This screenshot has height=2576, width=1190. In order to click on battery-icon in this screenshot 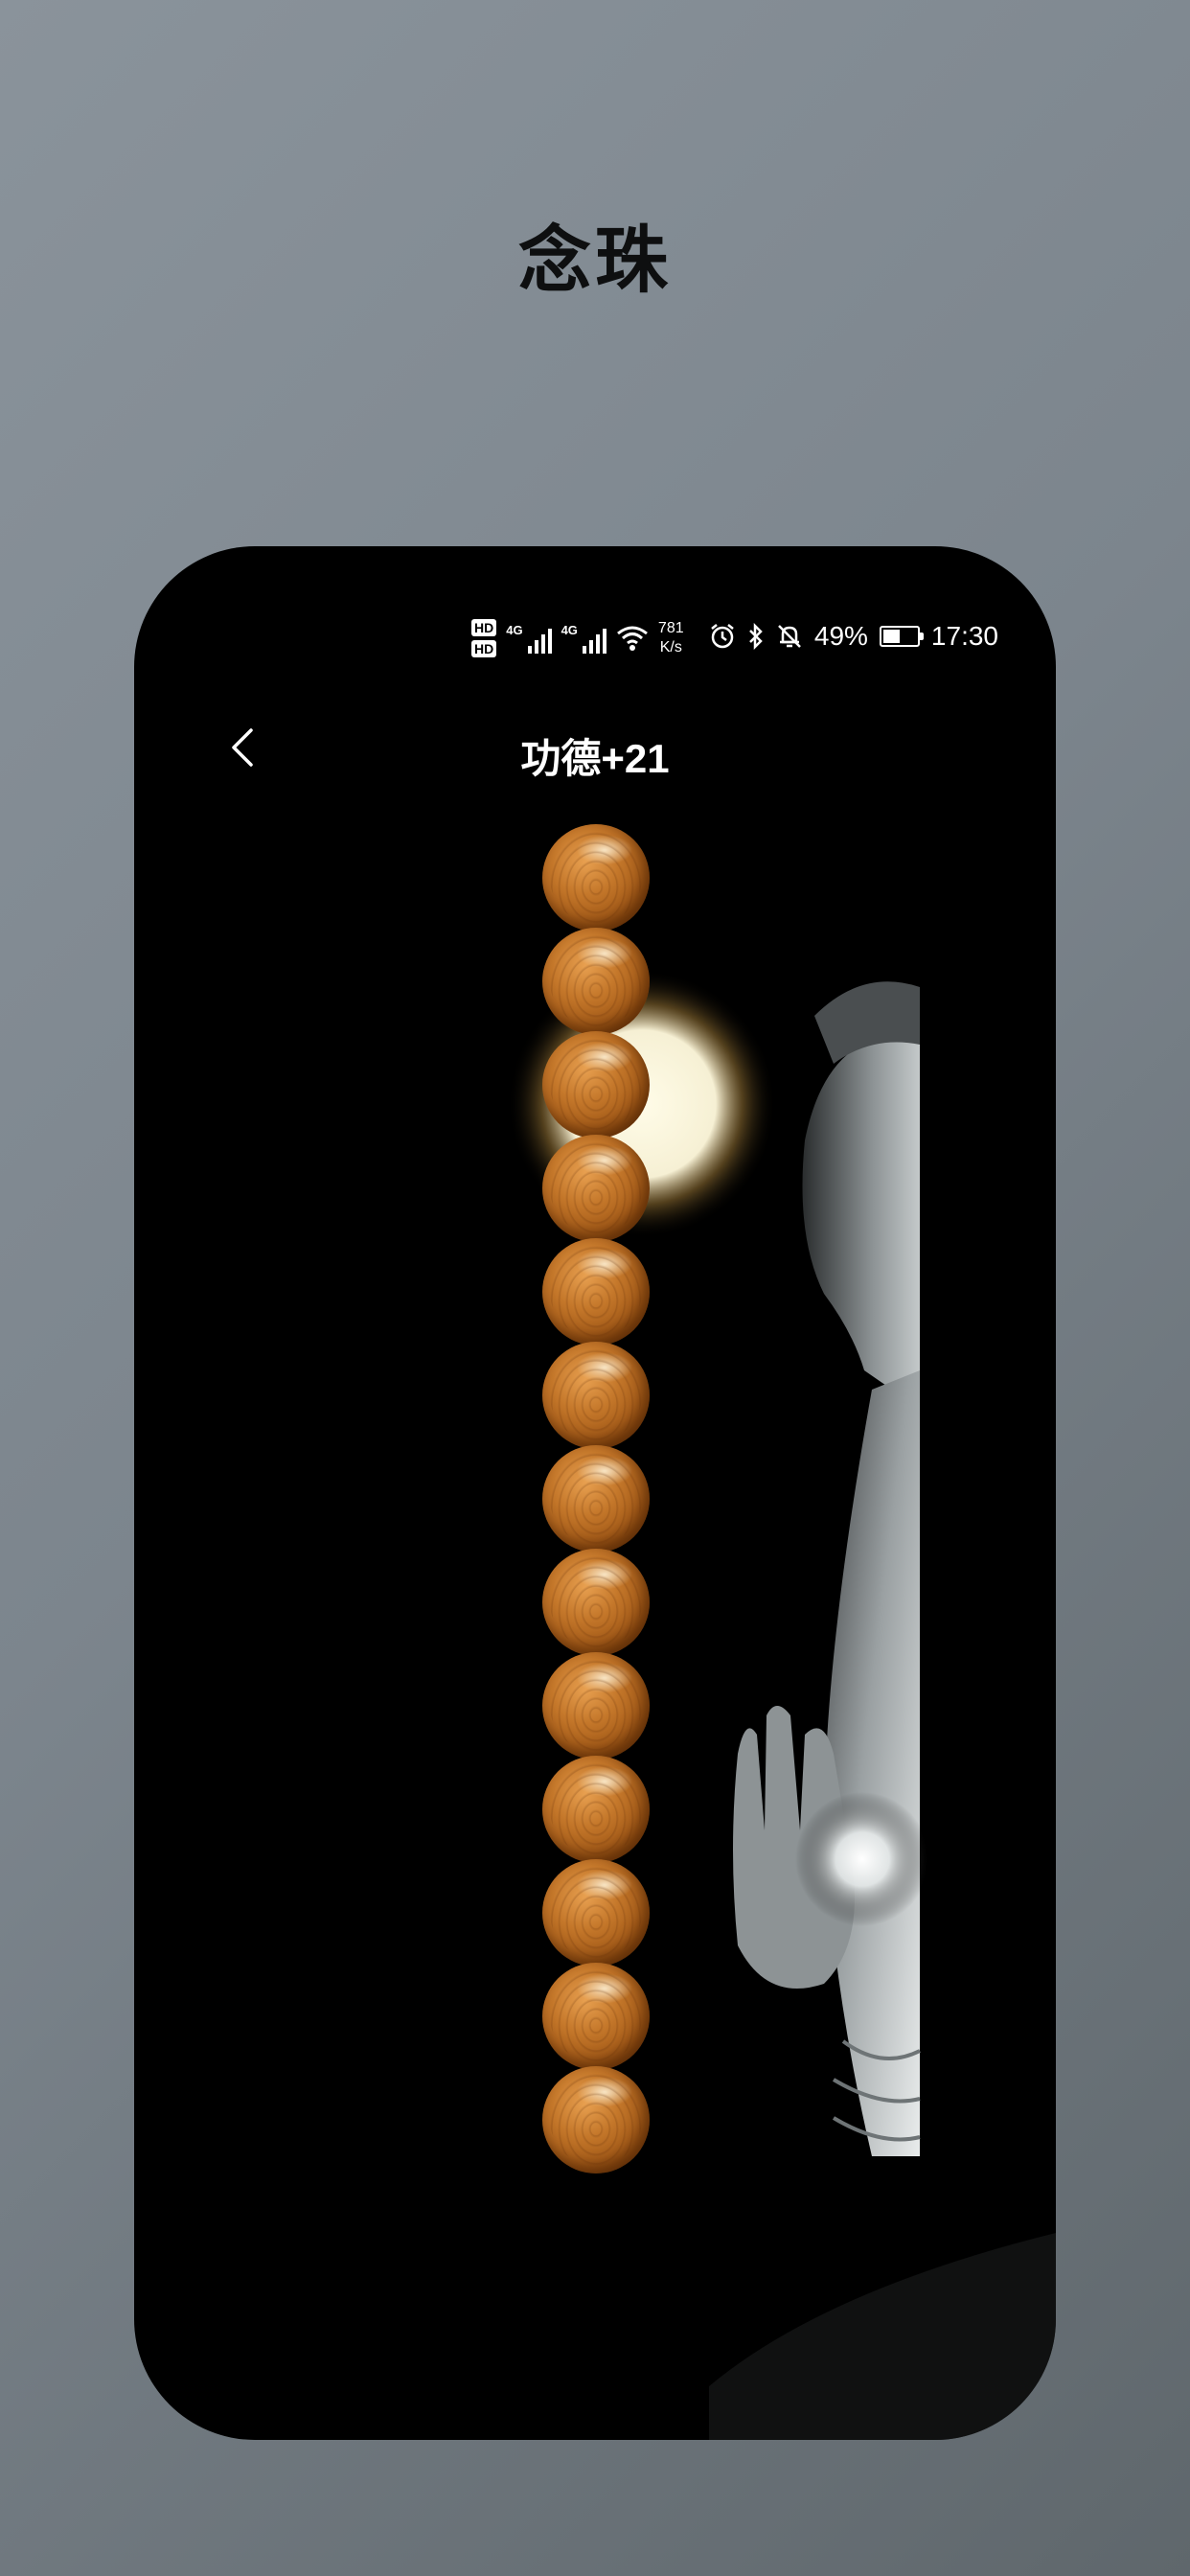, I will do `click(902, 636)`.